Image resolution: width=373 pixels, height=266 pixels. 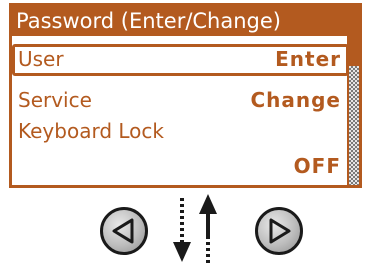 I want to click on left-button, so click(x=124, y=231).